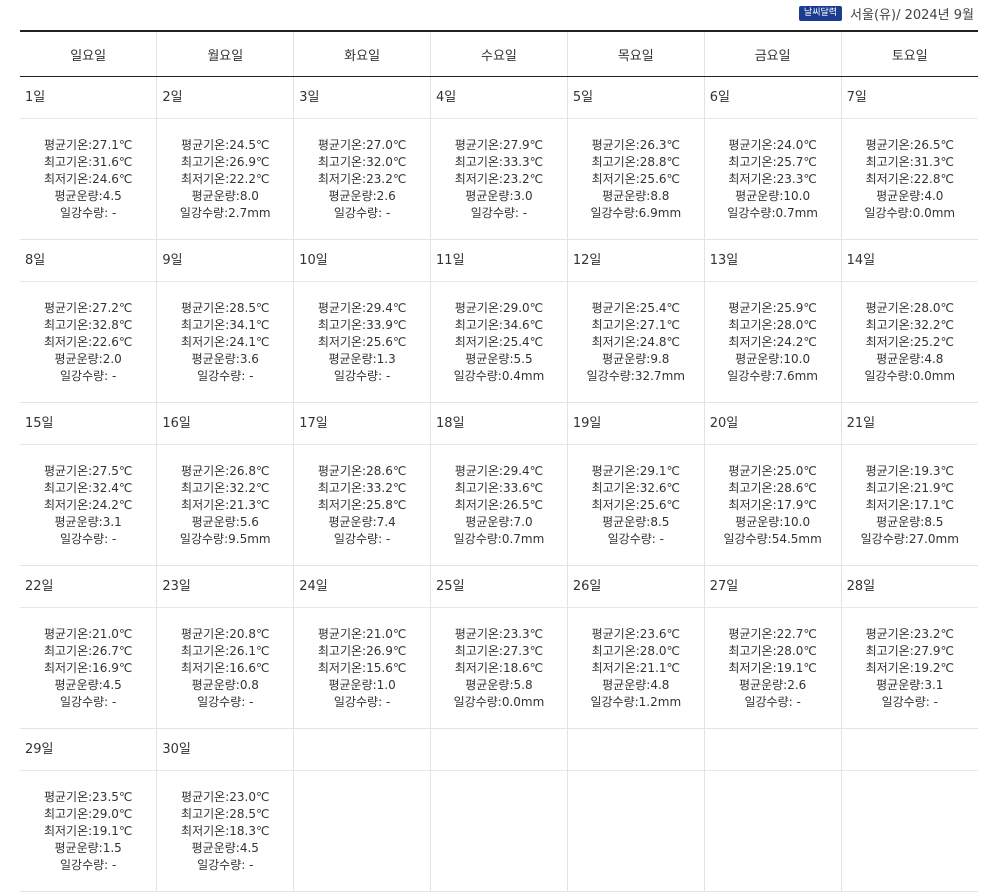 The height and width of the screenshot is (892, 982). I want to click on max-temp-line: 최고기온:26.7℃, so click(88, 651).